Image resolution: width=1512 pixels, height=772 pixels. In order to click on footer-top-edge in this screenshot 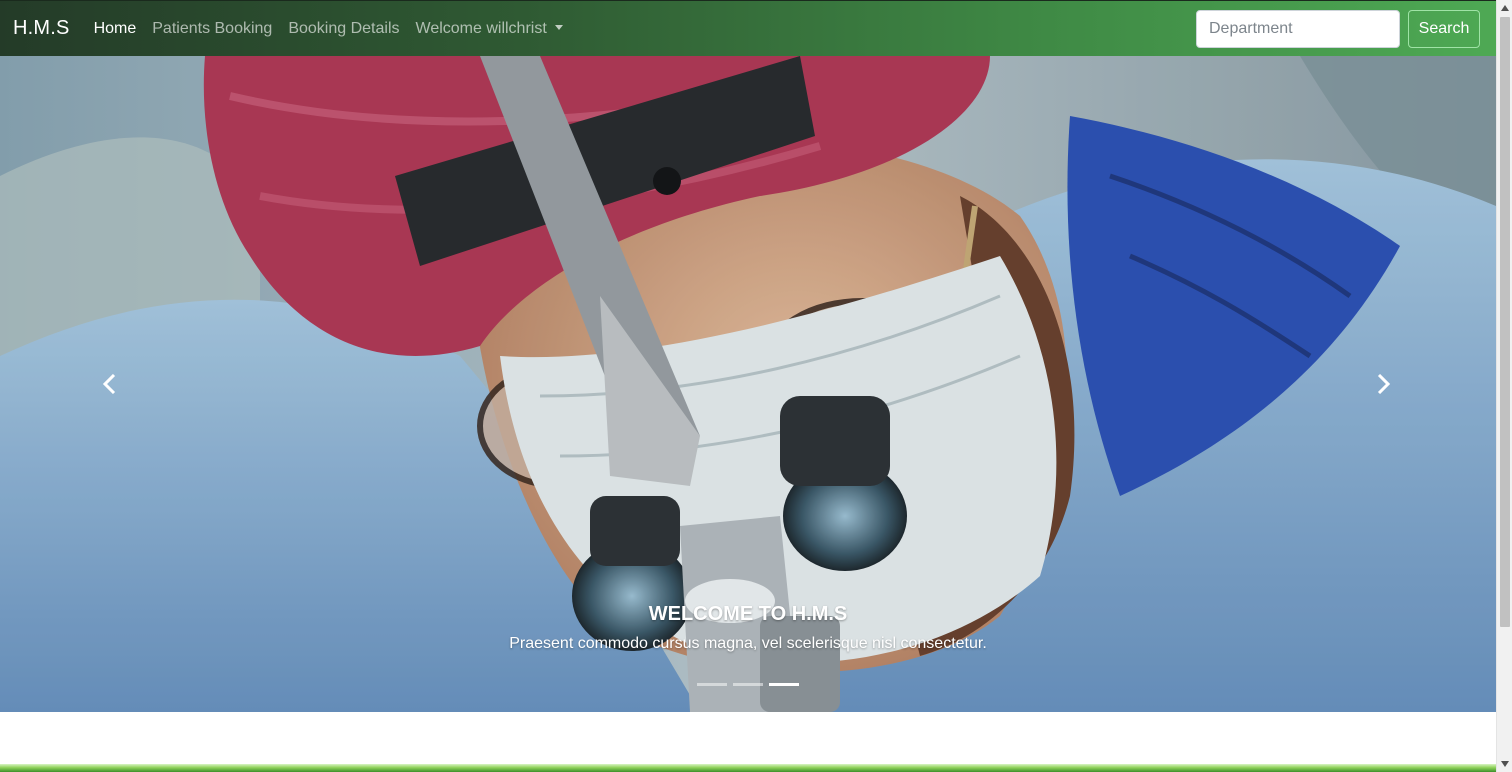, I will do `click(748, 768)`.